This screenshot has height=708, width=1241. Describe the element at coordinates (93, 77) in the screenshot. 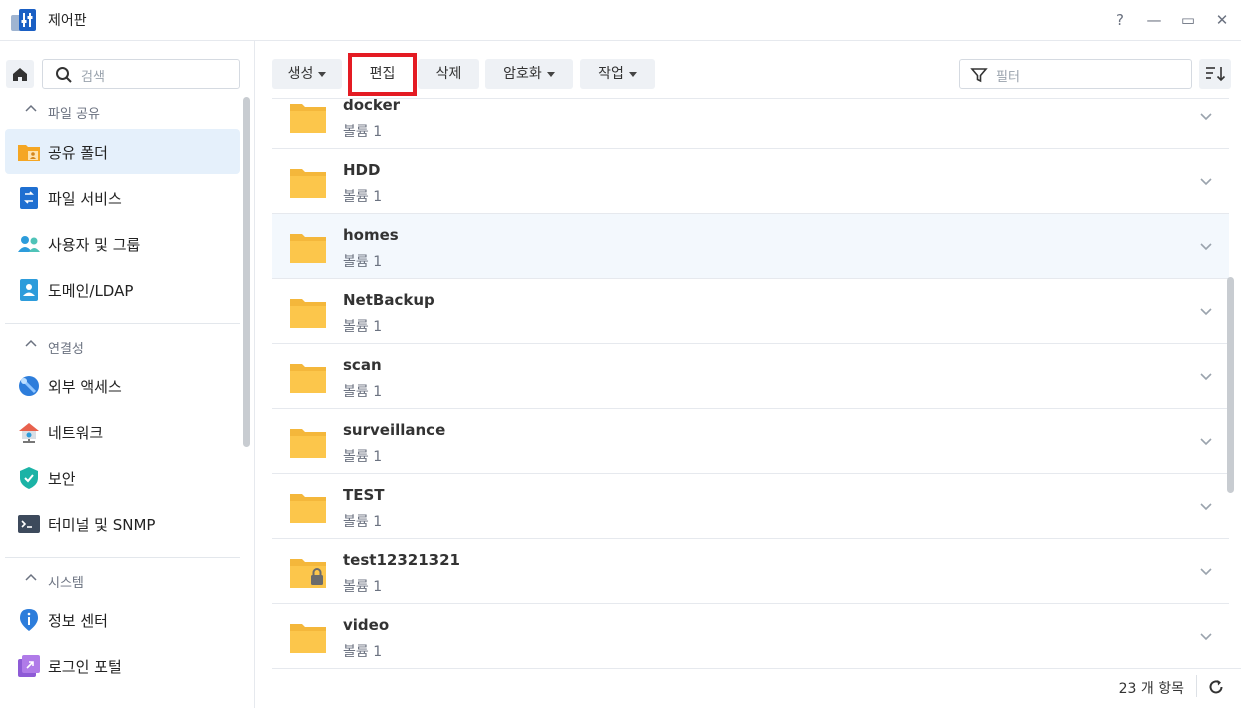

I see `search-placeholder: 검색` at that location.